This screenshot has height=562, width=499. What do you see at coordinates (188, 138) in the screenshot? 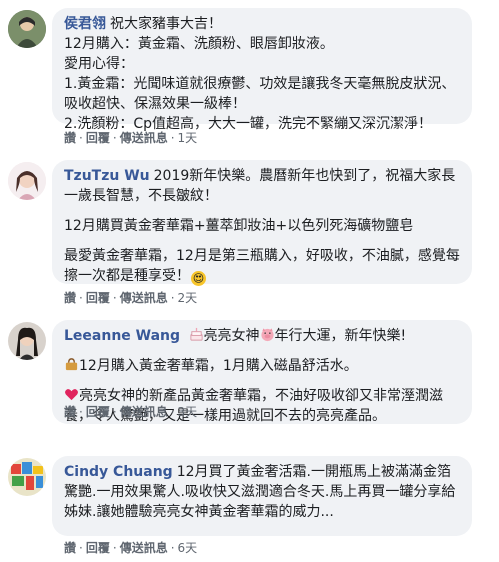
I see `timestamp: 1天` at bounding box center [188, 138].